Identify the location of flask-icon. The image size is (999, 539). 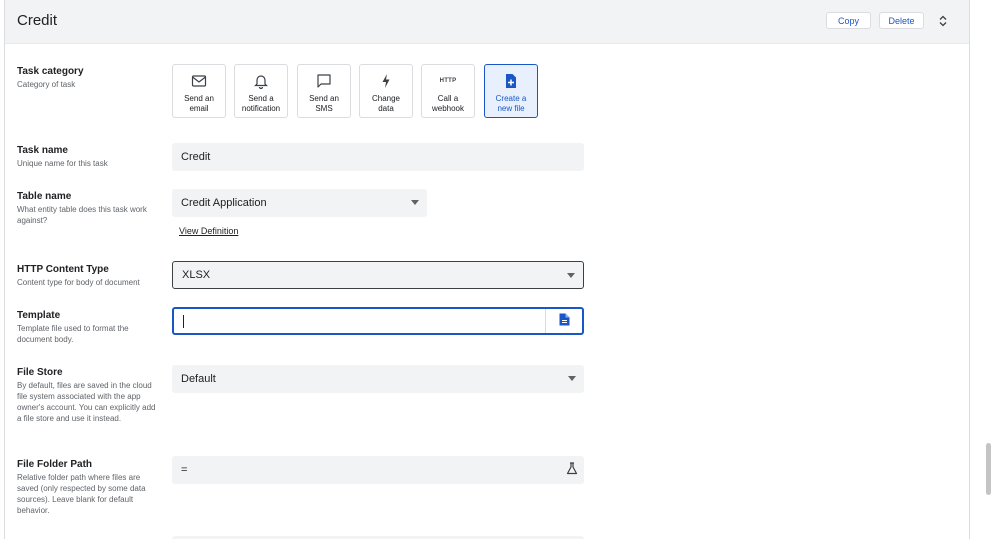
(572, 470).